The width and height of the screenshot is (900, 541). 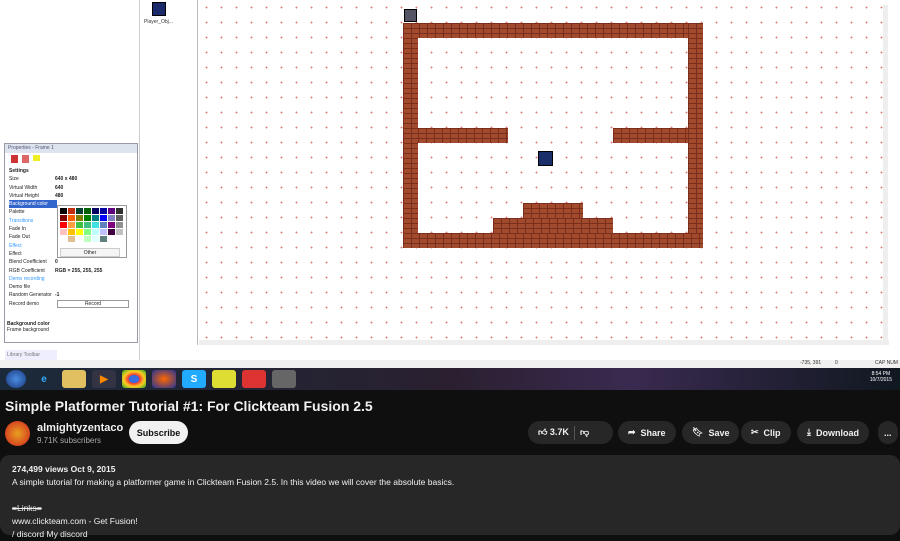 I want to click on property-label: RGB Coefficient, so click(x=27, y=270).